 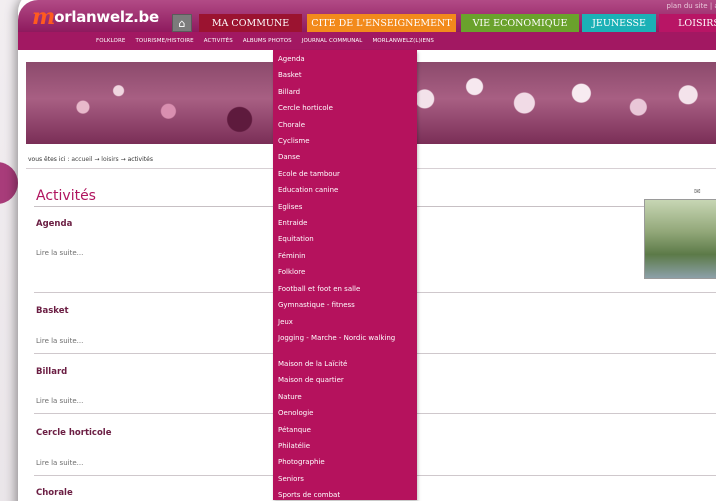 What do you see at coordinates (109, 159) in the screenshot?
I see `breadcrumb-loisirs: loisirs` at bounding box center [109, 159].